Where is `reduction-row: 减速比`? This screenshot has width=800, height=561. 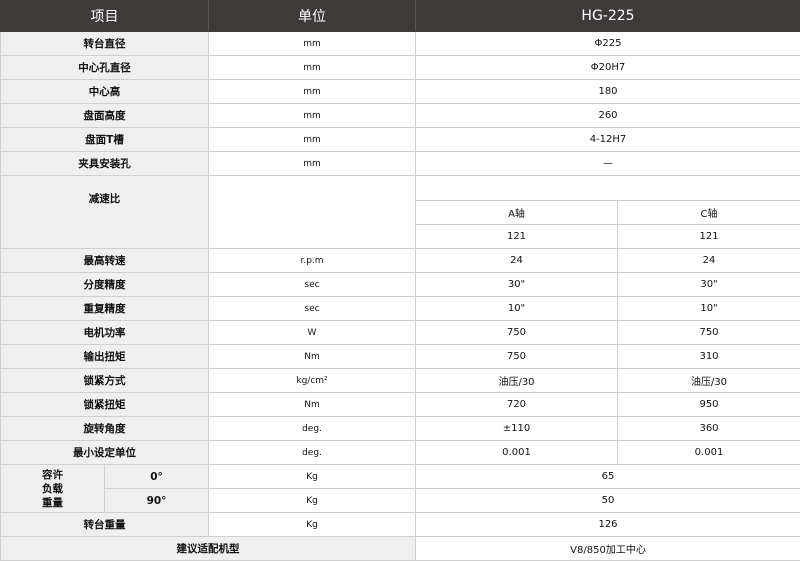 reduction-row: 减速比 is located at coordinates (400, 188).